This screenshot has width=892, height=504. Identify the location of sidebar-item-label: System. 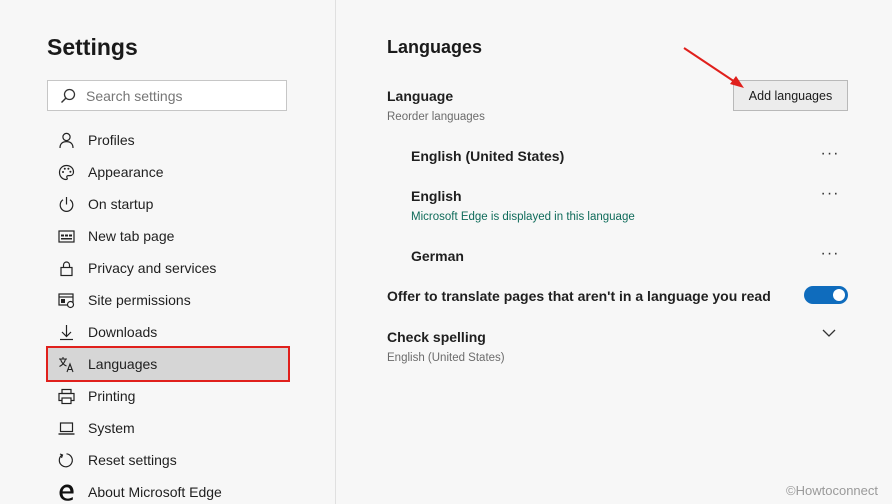
(111, 428).